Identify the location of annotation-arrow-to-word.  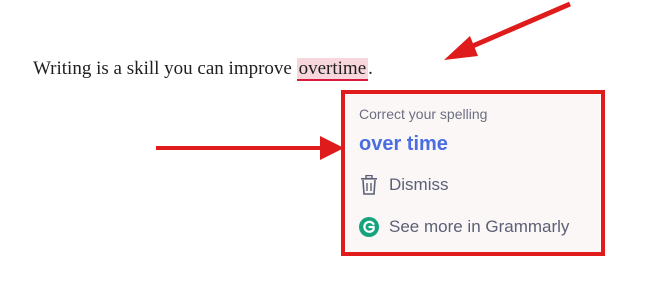
(507, 30).